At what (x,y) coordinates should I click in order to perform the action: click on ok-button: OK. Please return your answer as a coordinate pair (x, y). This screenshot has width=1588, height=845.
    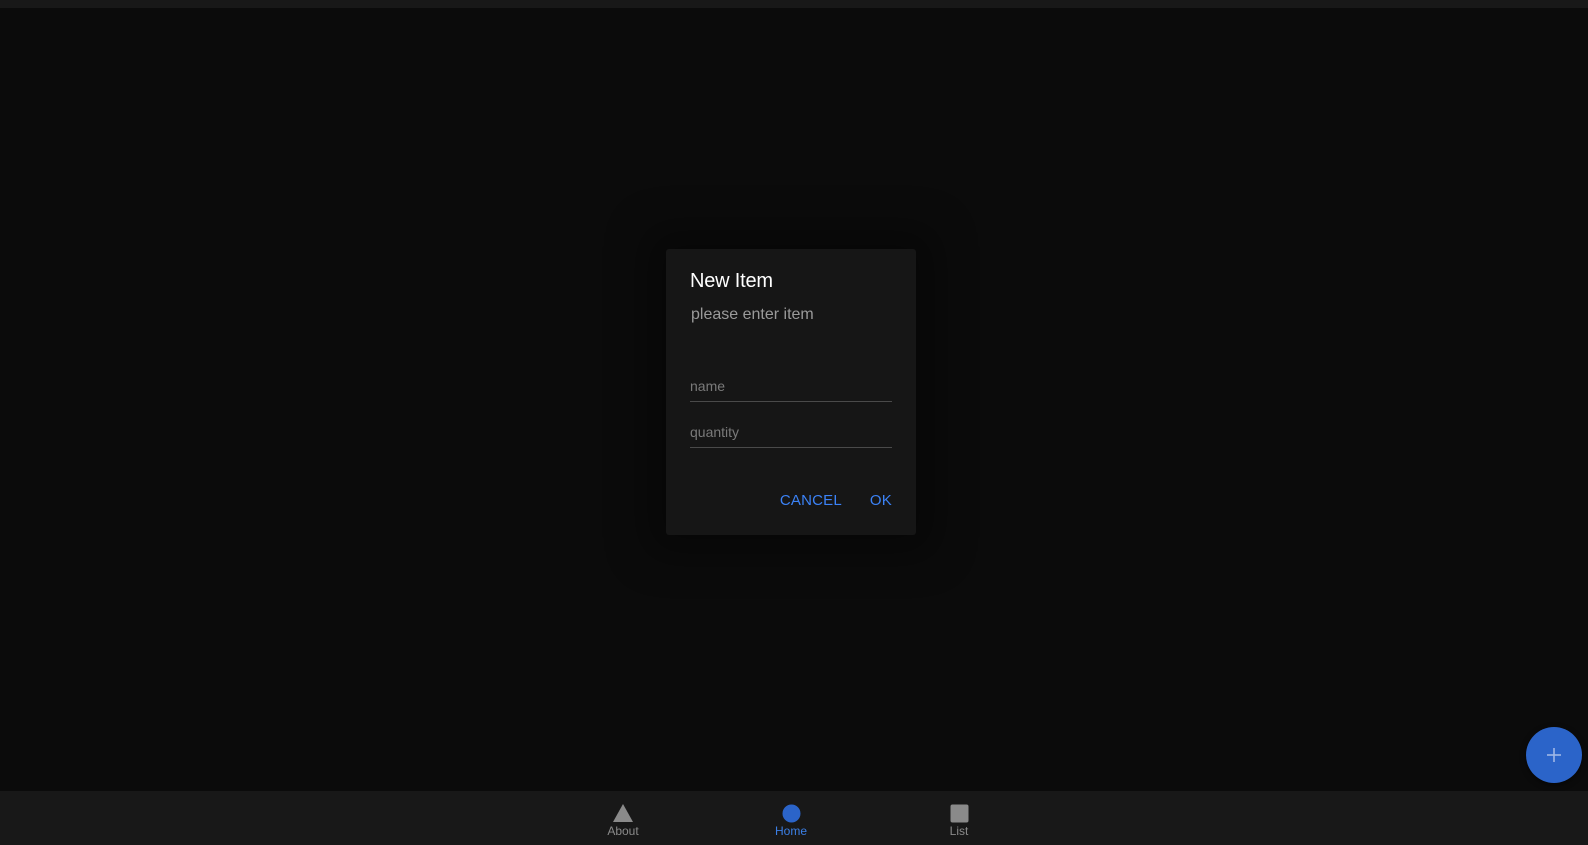
    Looking at the image, I should click on (881, 500).